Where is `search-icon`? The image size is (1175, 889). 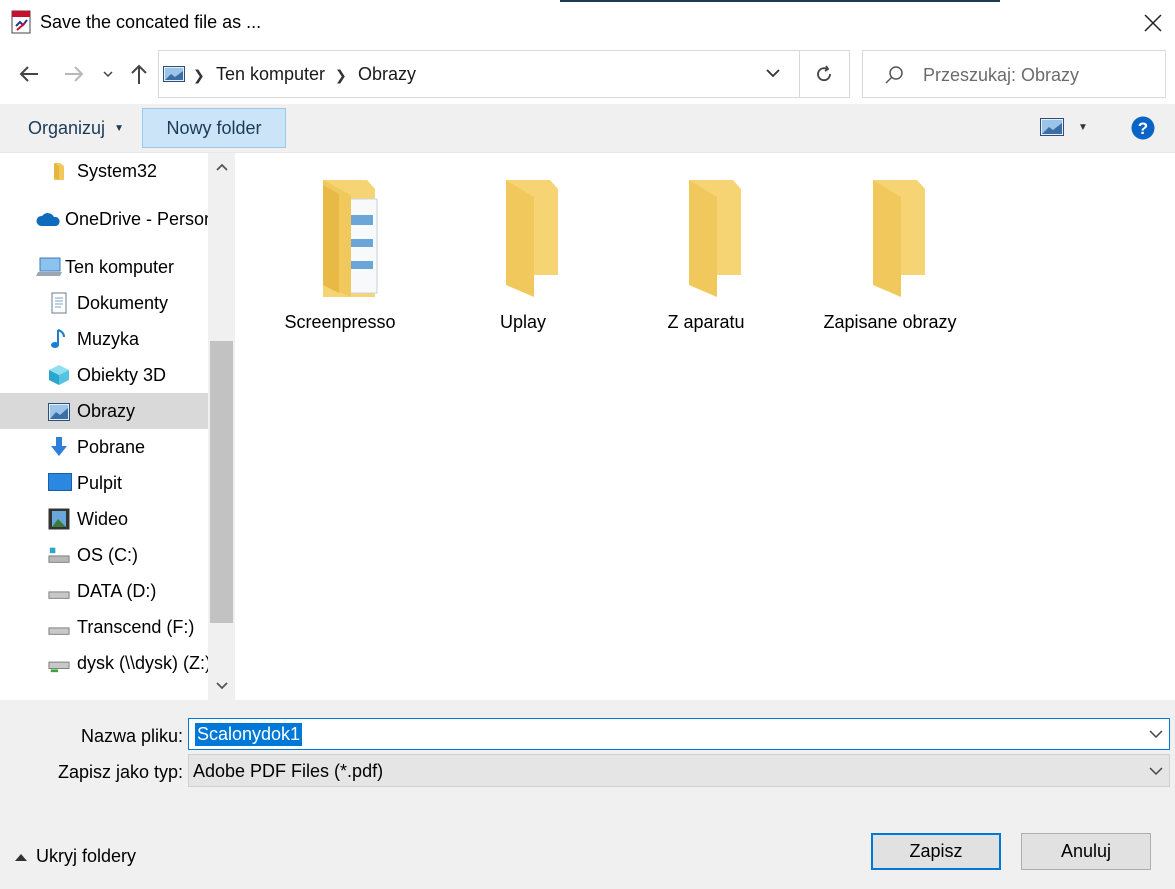
search-icon is located at coordinates (894, 75).